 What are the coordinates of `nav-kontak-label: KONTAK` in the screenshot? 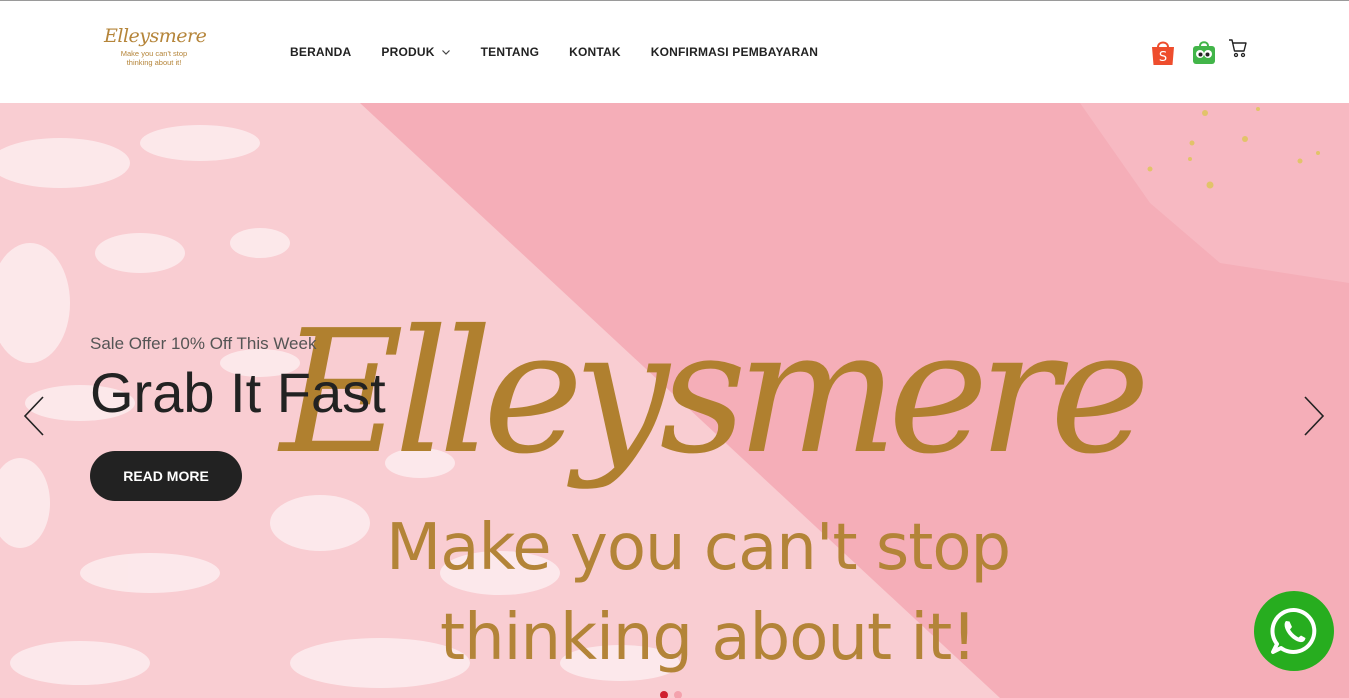 It's located at (595, 52).